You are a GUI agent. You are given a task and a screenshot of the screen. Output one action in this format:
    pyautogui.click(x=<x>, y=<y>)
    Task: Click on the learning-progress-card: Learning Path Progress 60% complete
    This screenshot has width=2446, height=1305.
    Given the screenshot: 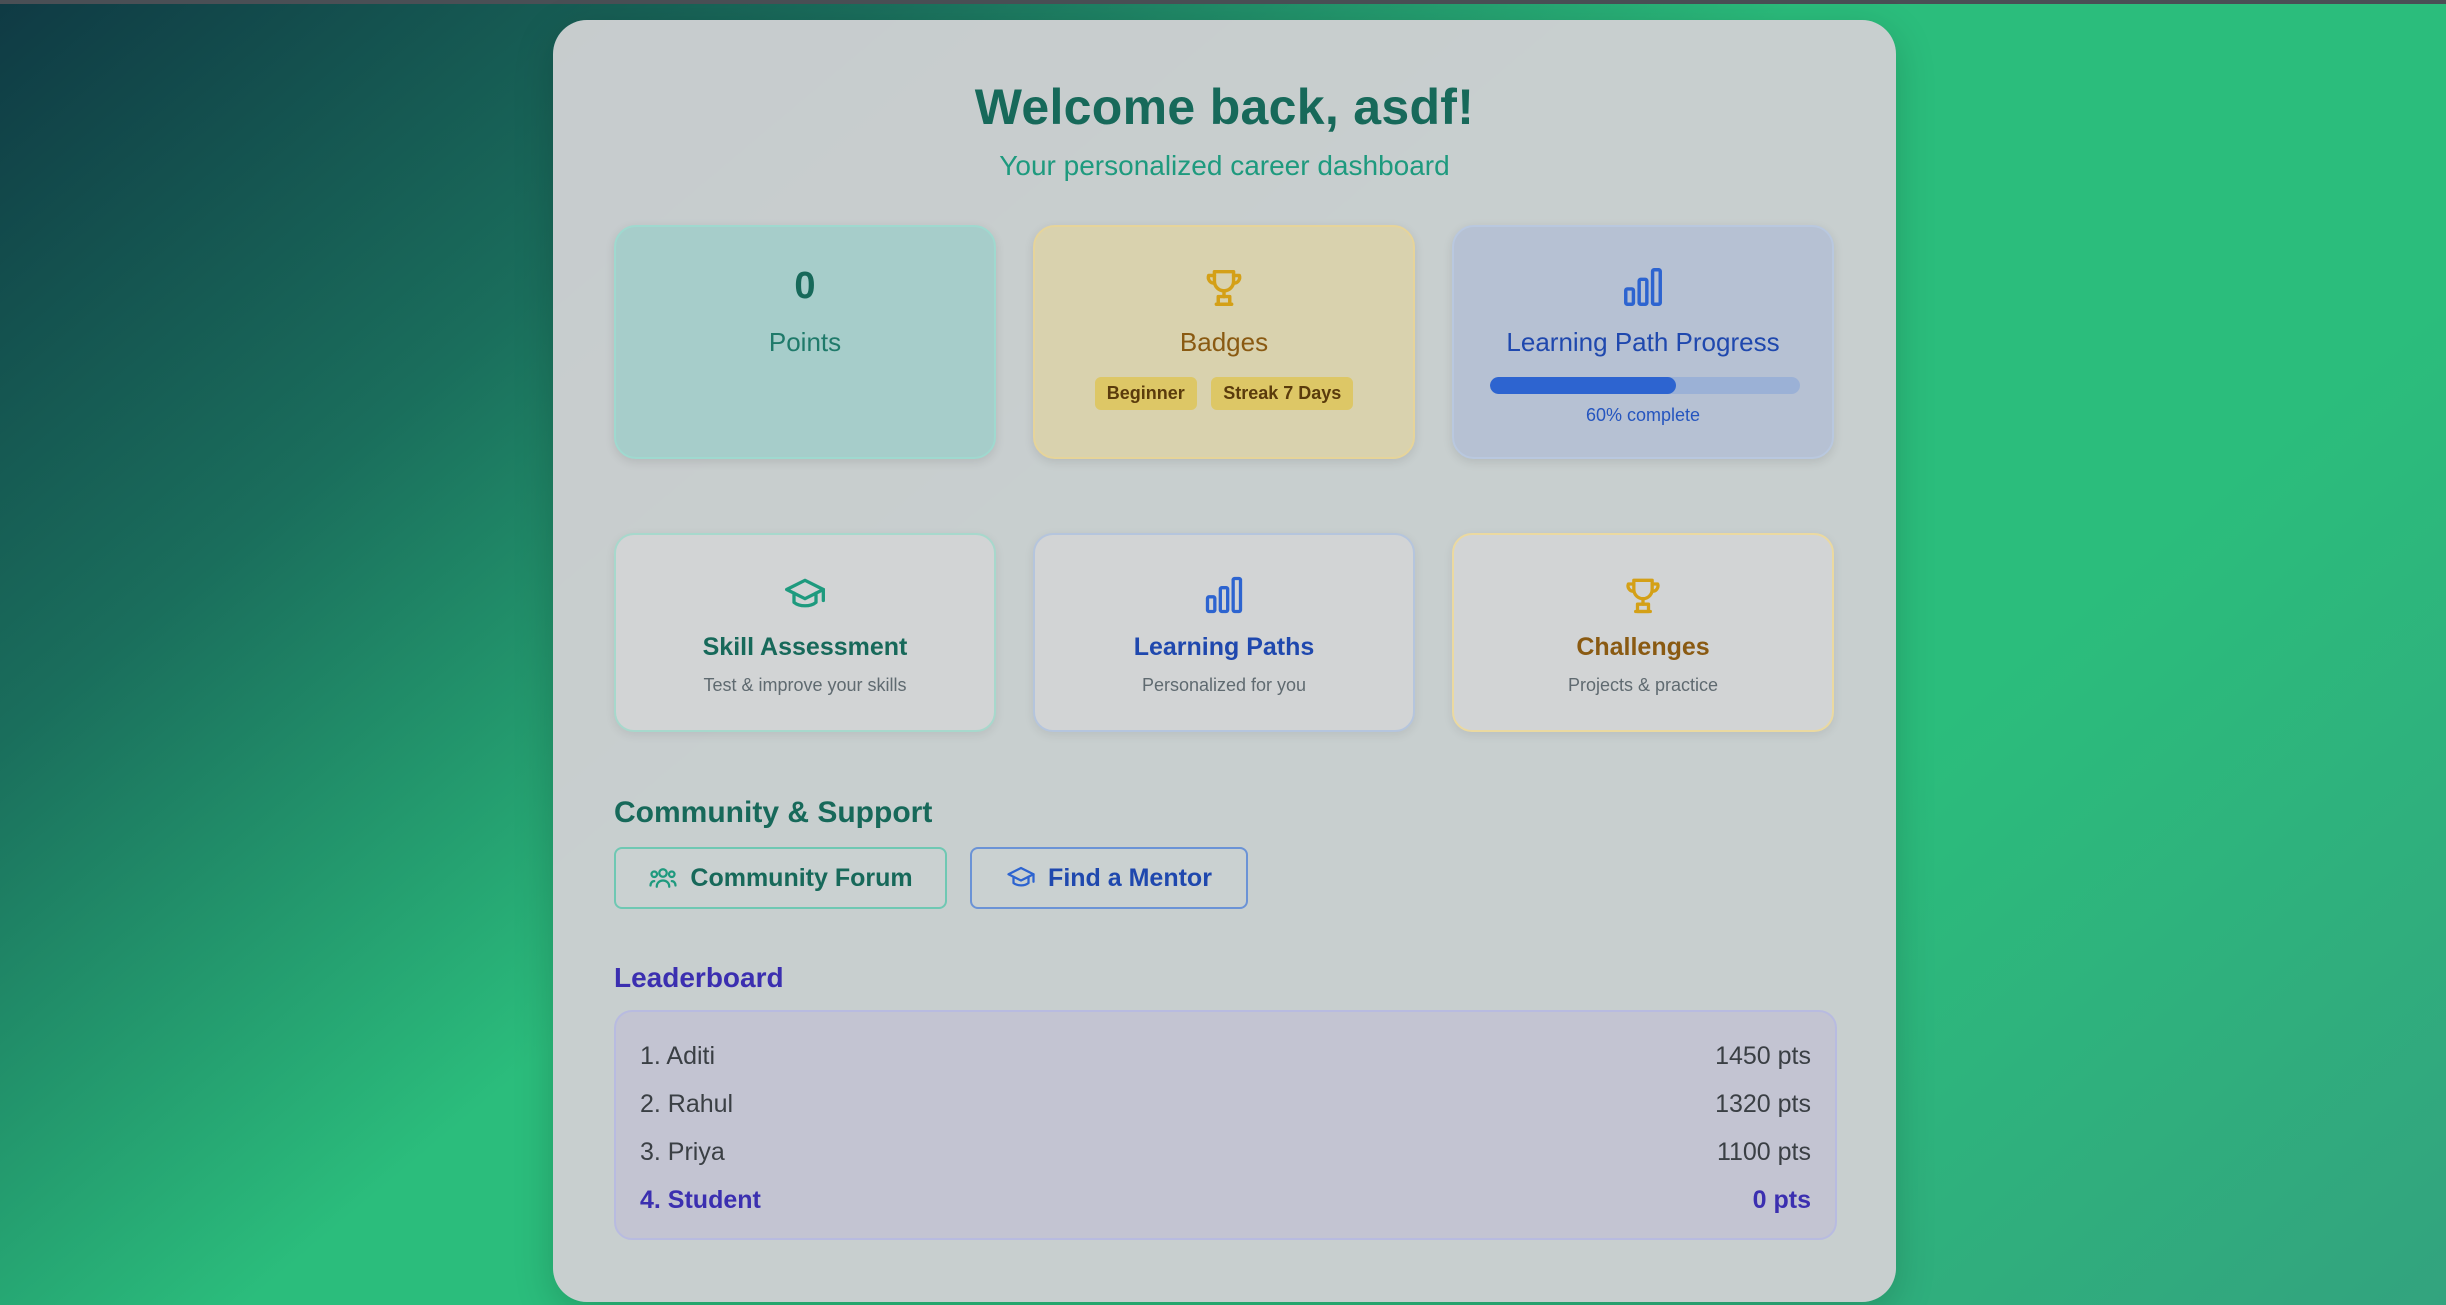 What is the action you would take?
    pyautogui.click(x=1643, y=342)
    